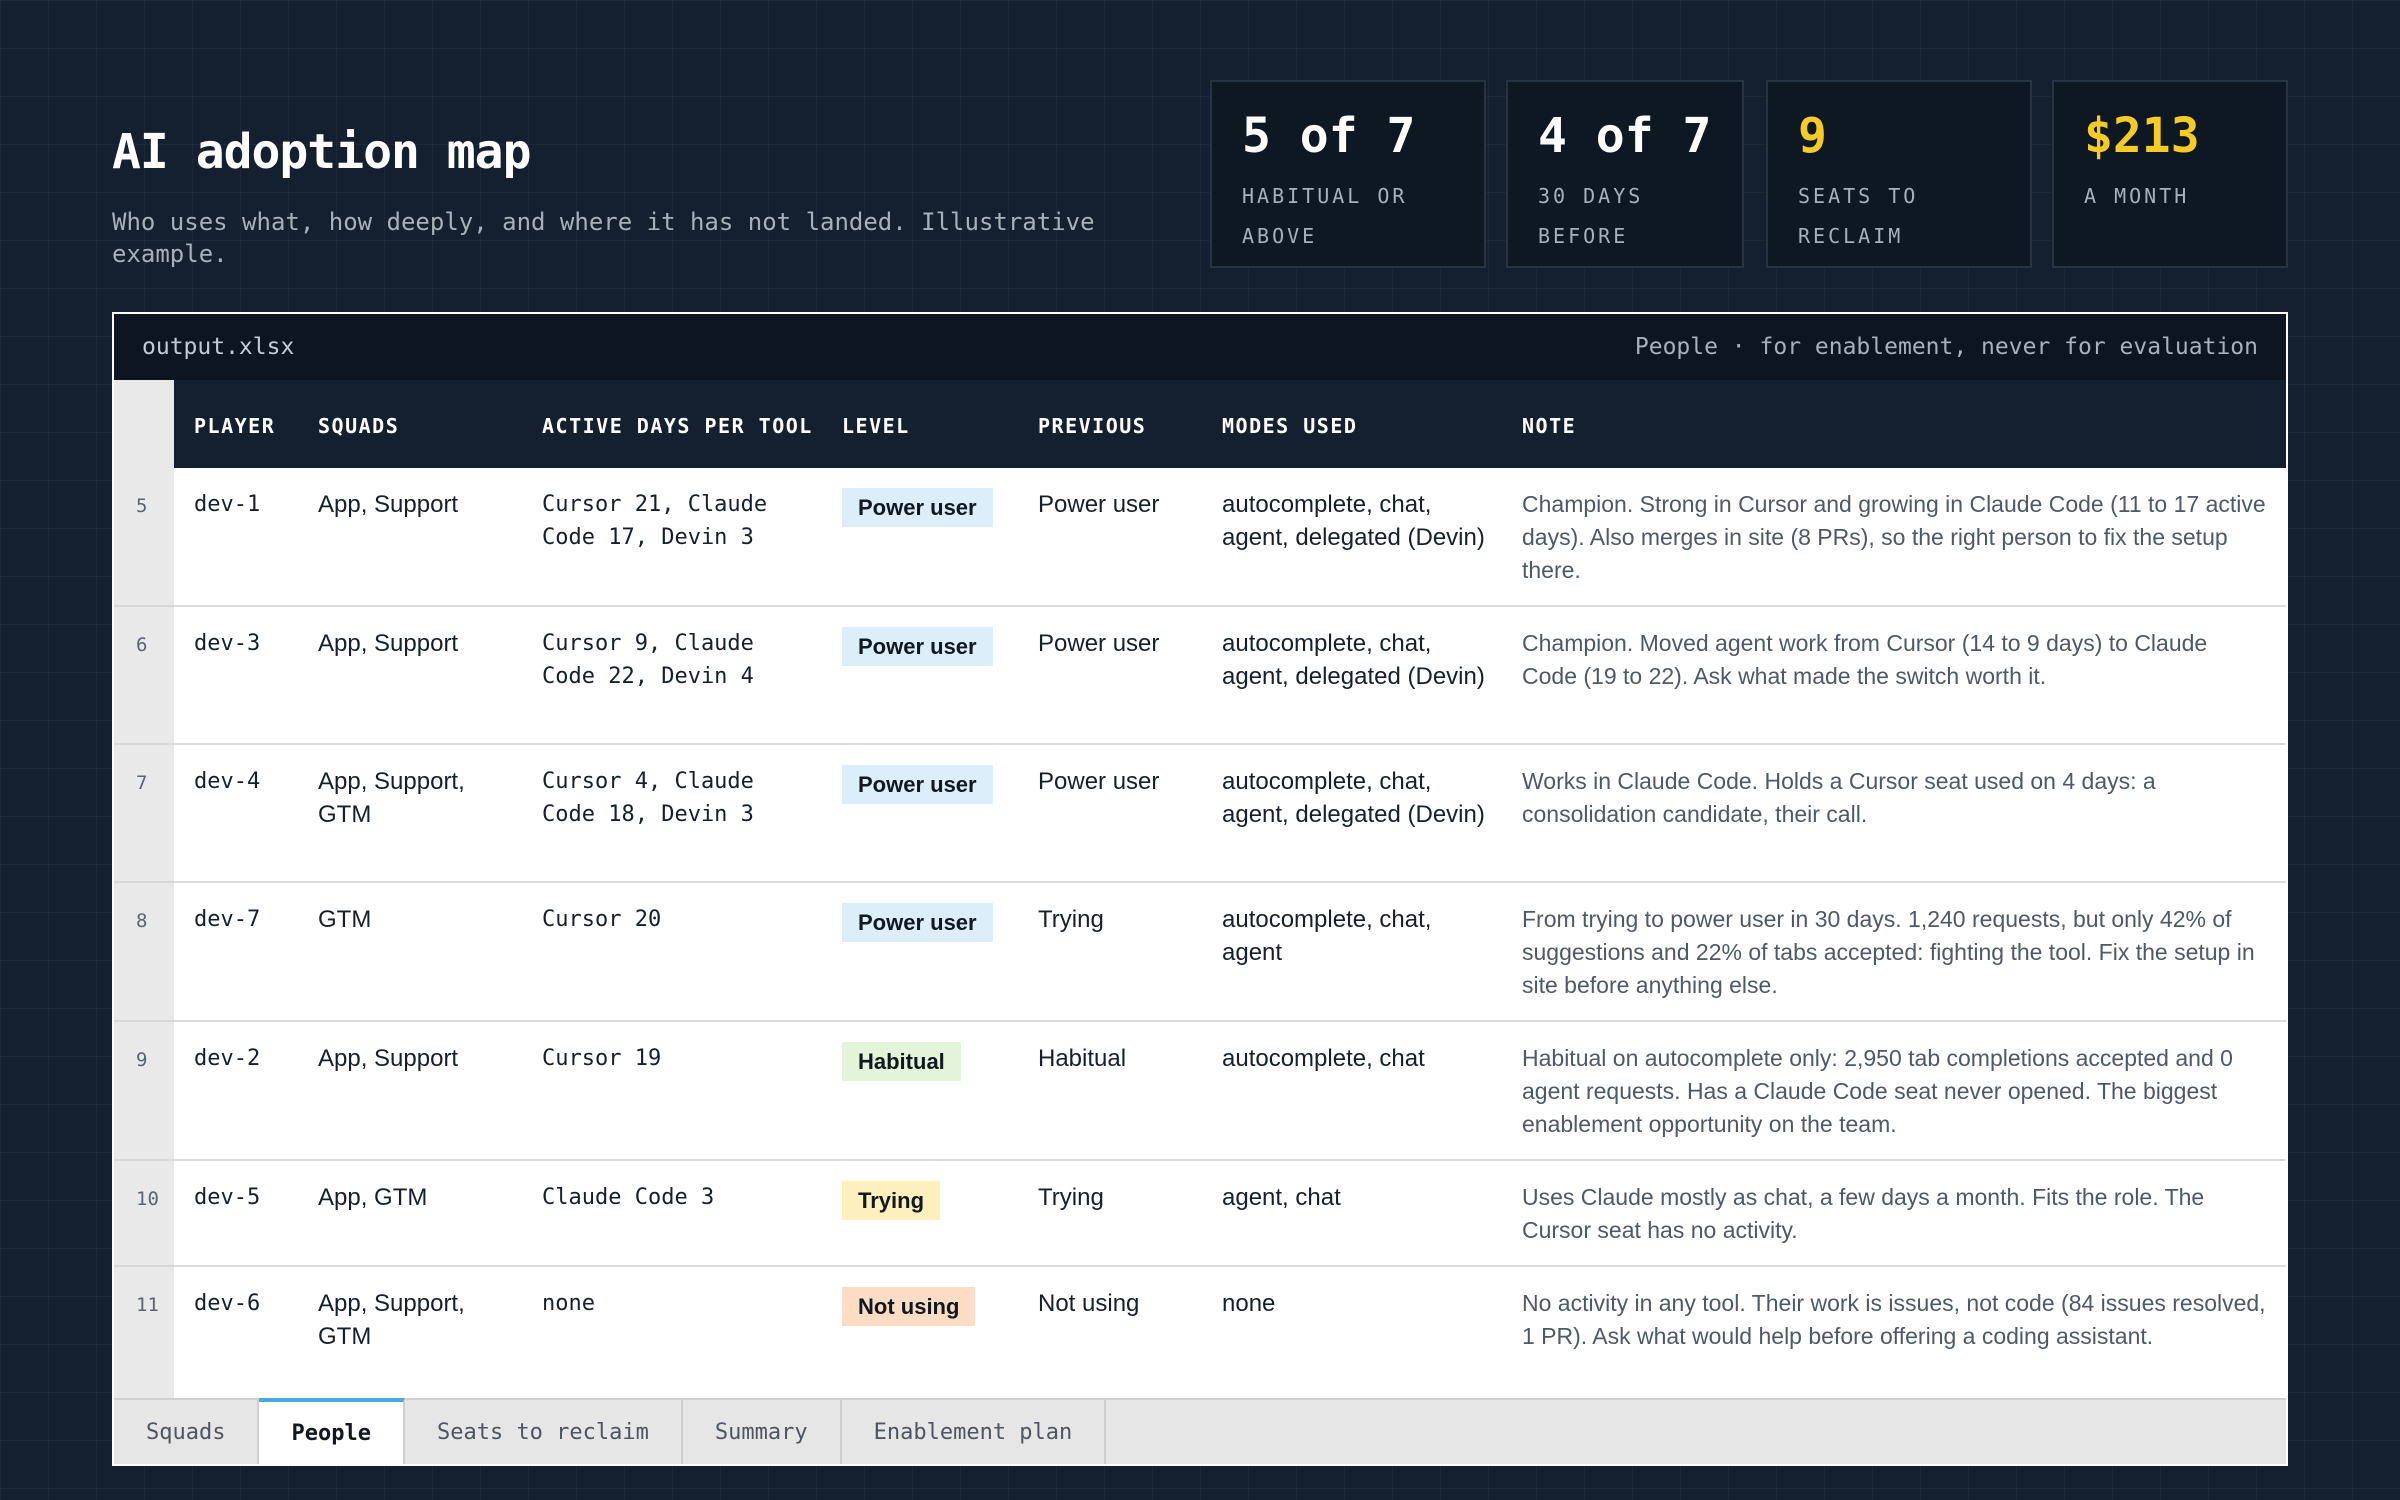  Describe the element at coordinates (672, 952) in the screenshot. I see `cell-active-days: Cursor 20` at that location.